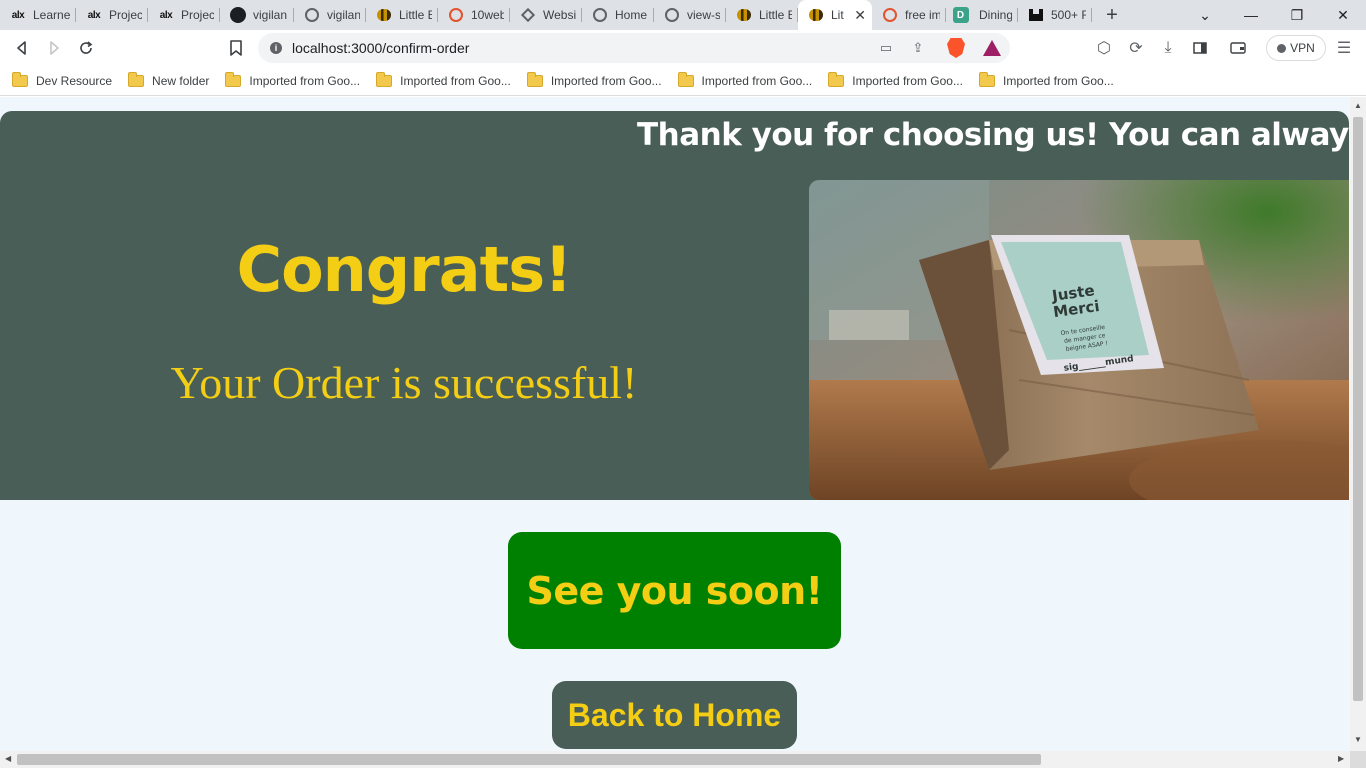 The width and height of the screenshot is (1366, 768). I want to click on scroll-up-icon: ▲, so click(1358, 105).